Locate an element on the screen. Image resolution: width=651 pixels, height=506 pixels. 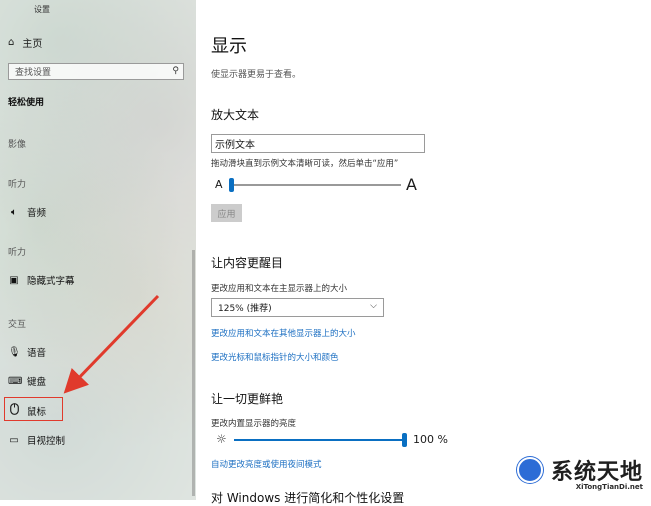
large-a-label: A is located at coordinates (411, 184).